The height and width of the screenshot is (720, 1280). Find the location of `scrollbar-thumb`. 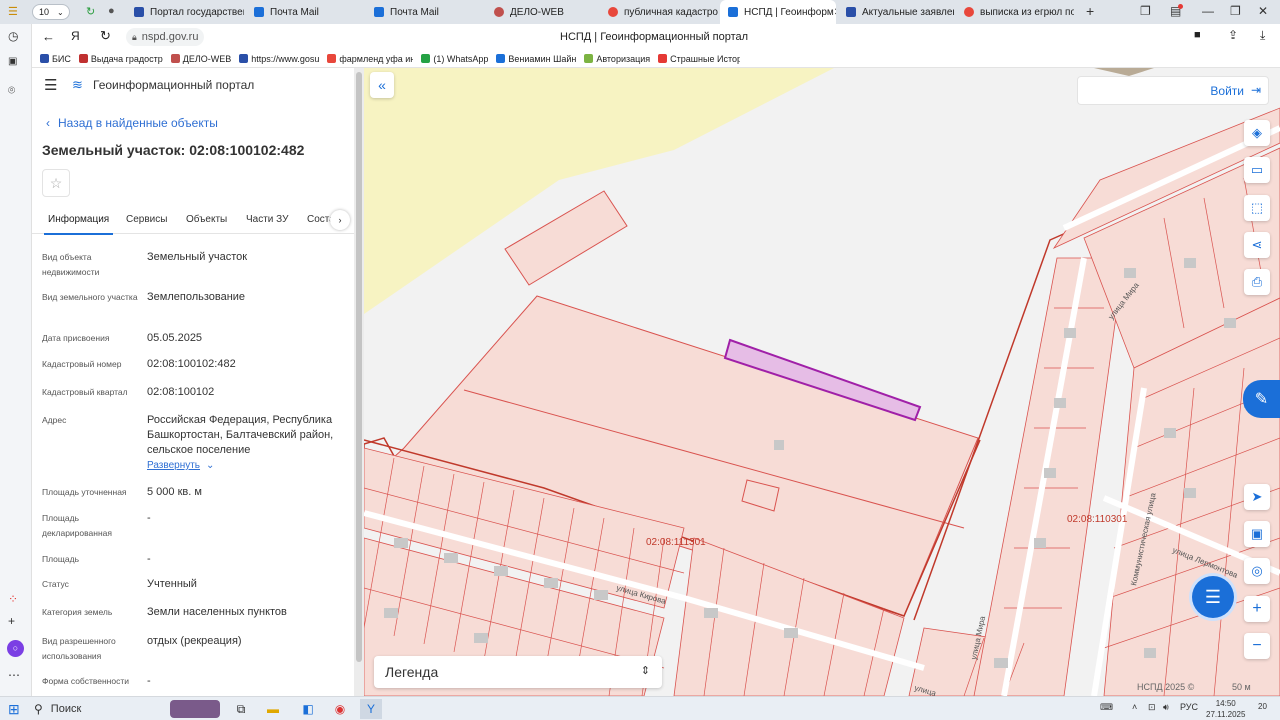

scrollbar-thumb is located at coordinates (359, 367).